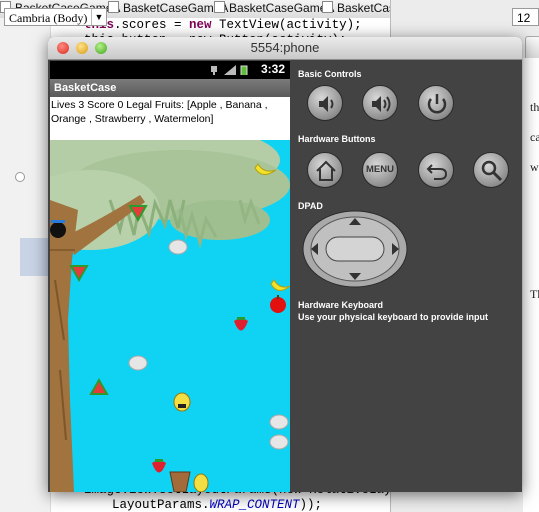 This screenshot has height=512, width=539. I want to click on window-title: 5554:phone, so click(285, 47).